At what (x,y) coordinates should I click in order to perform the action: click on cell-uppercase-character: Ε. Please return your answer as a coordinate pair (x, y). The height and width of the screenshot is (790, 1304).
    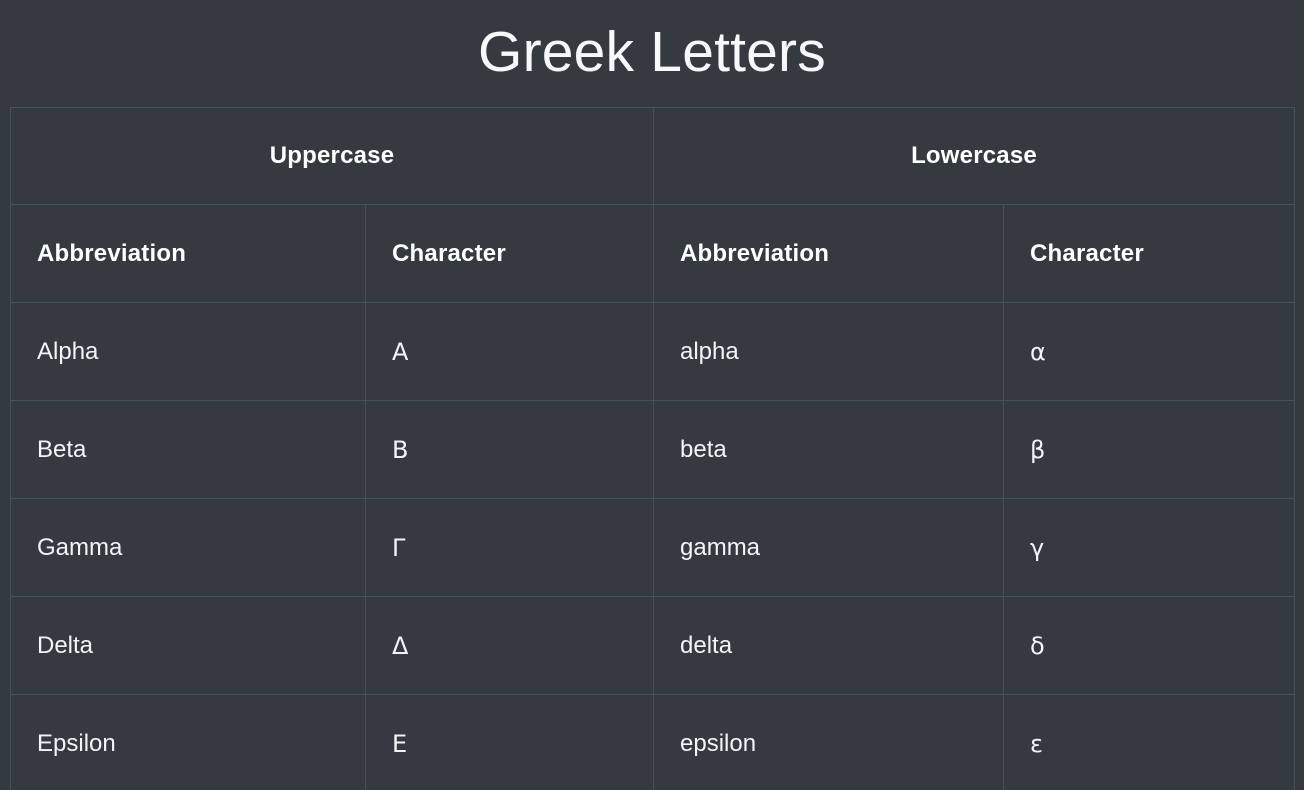
    Looking at the image, I should click on (509, 742).